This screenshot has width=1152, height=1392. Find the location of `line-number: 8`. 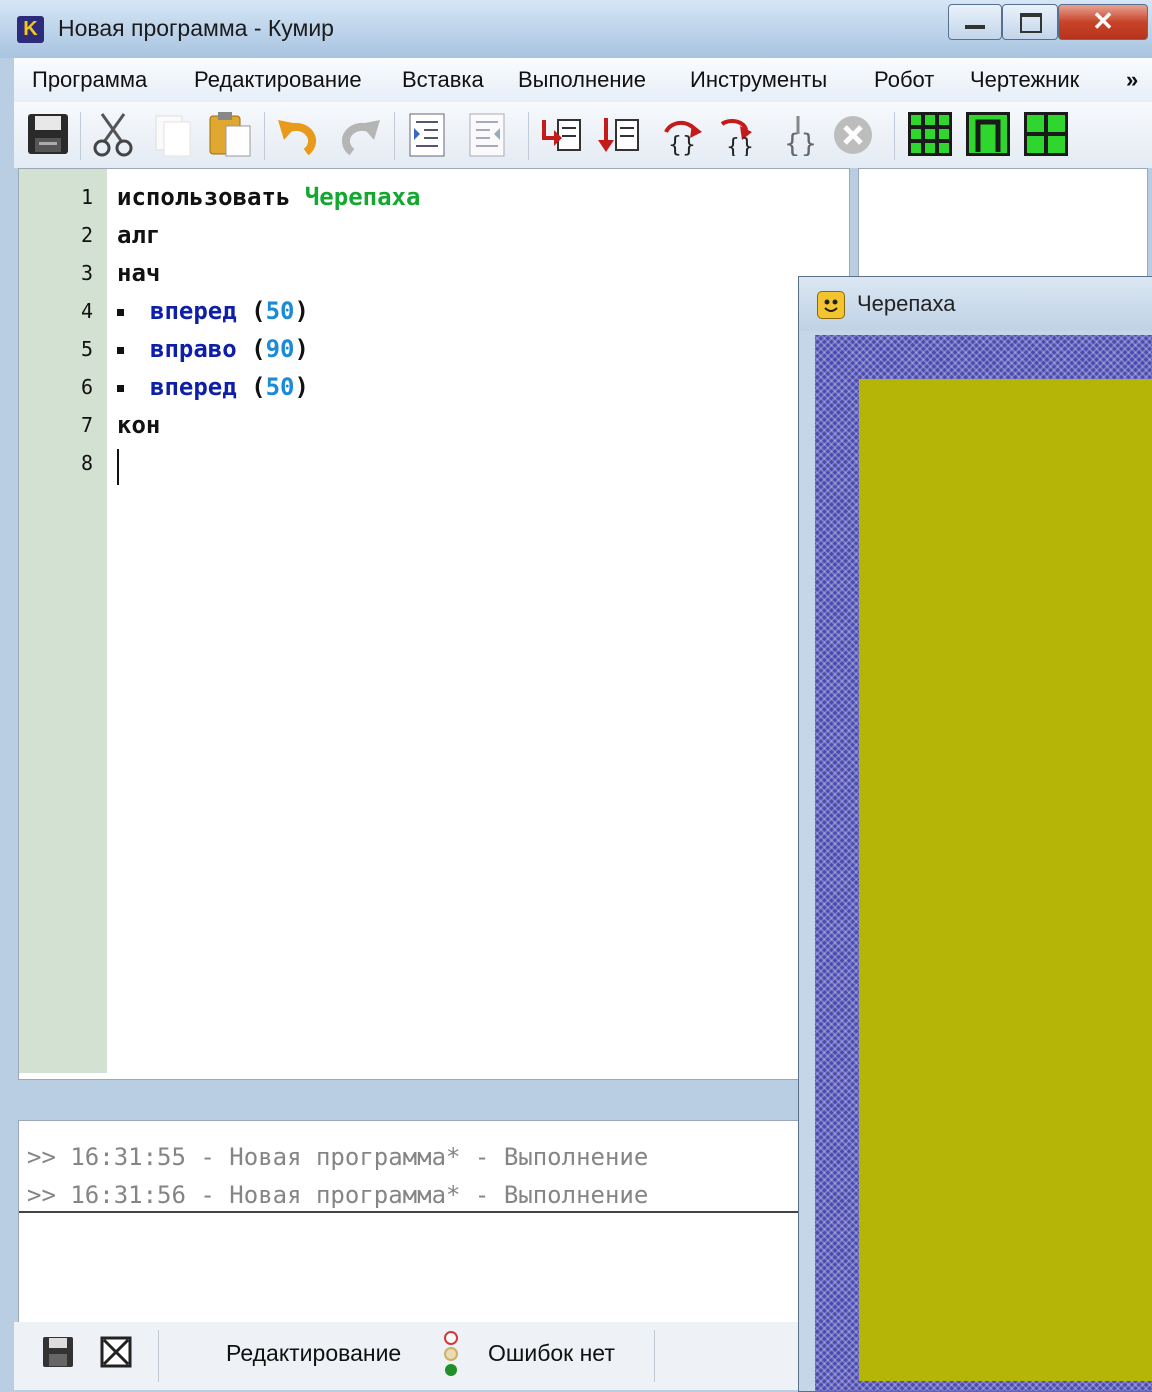

line-number: 8 is located at coordinates (86, 463).